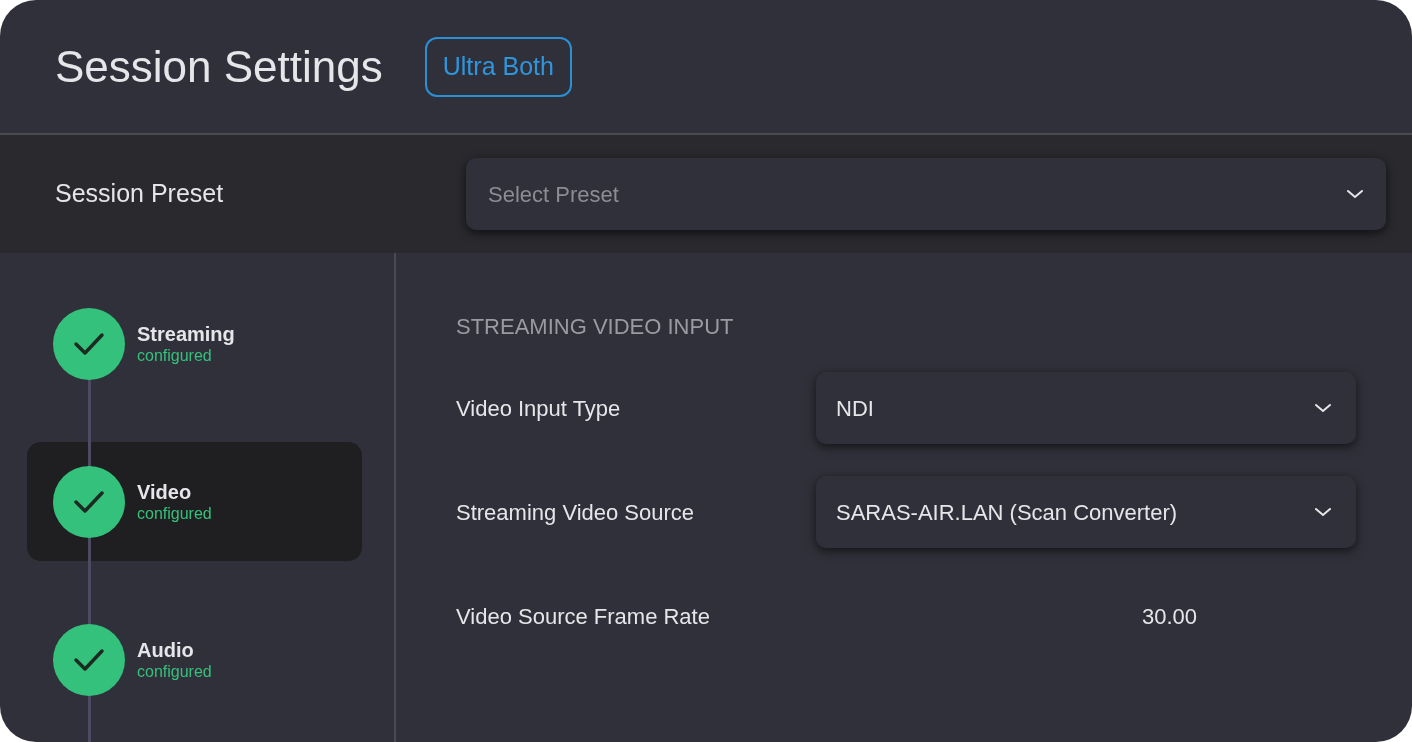 The width and height of the screenshot is (1412, 742). Describe the element at coordinates (498, 66) in the screenshot. I see `mode-tag: Ultra Both` at that location.